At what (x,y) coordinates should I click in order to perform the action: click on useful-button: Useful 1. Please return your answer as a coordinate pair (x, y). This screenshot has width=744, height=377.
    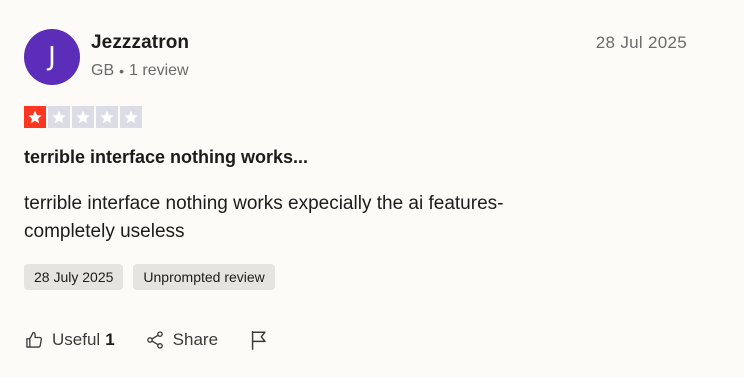
    Looking at the image, I should click on (69, 340).